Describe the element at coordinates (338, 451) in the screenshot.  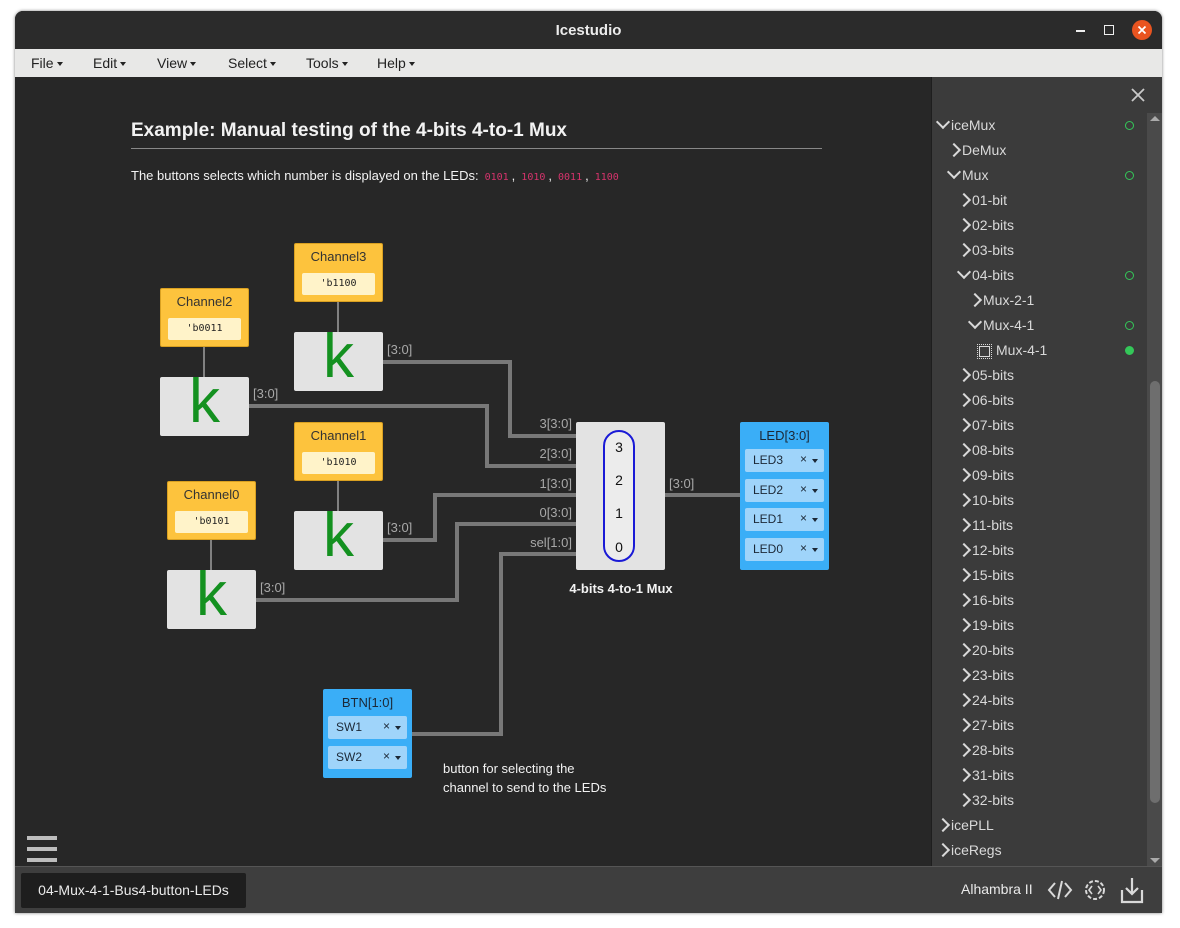
I see `constant-channel1: Channel1 'b1010` at that location.